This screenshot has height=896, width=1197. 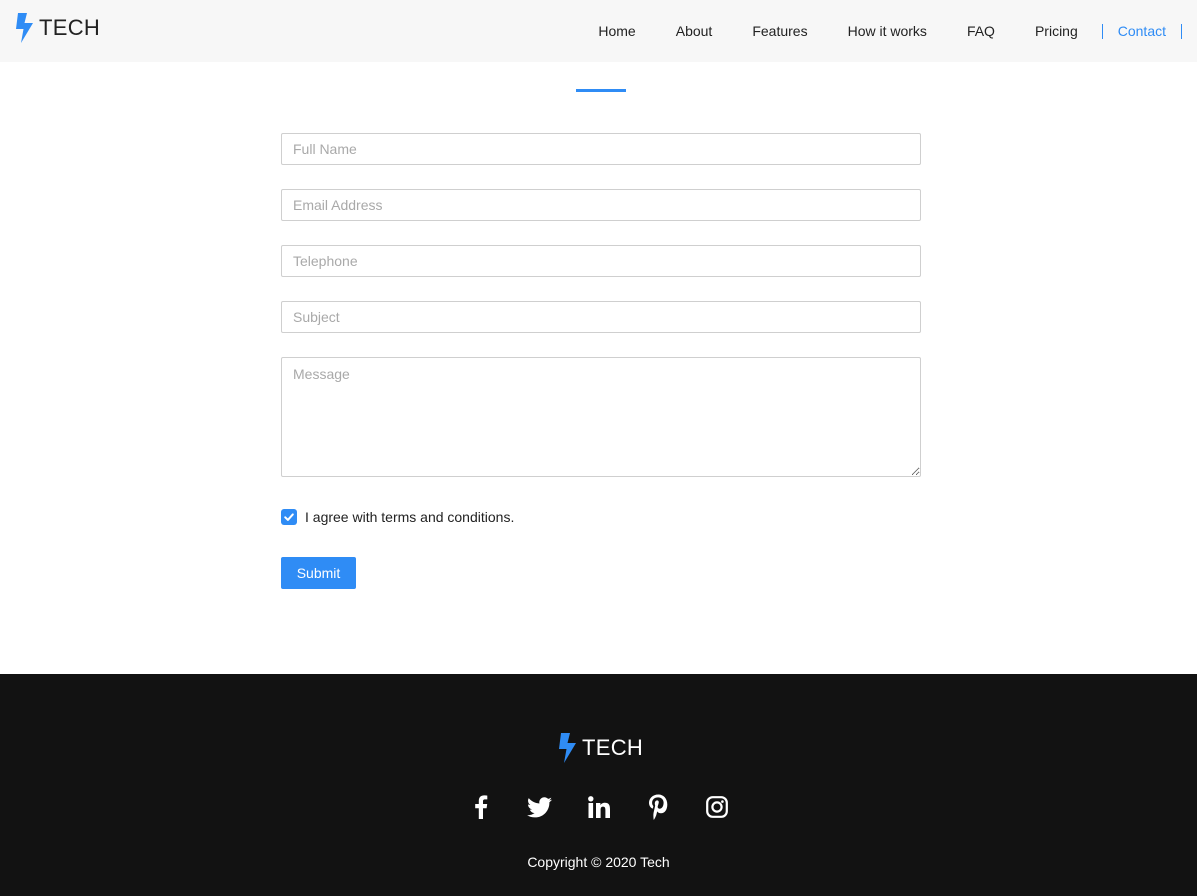 I want to click on terms-checkbox, so click(x=289, y=517).